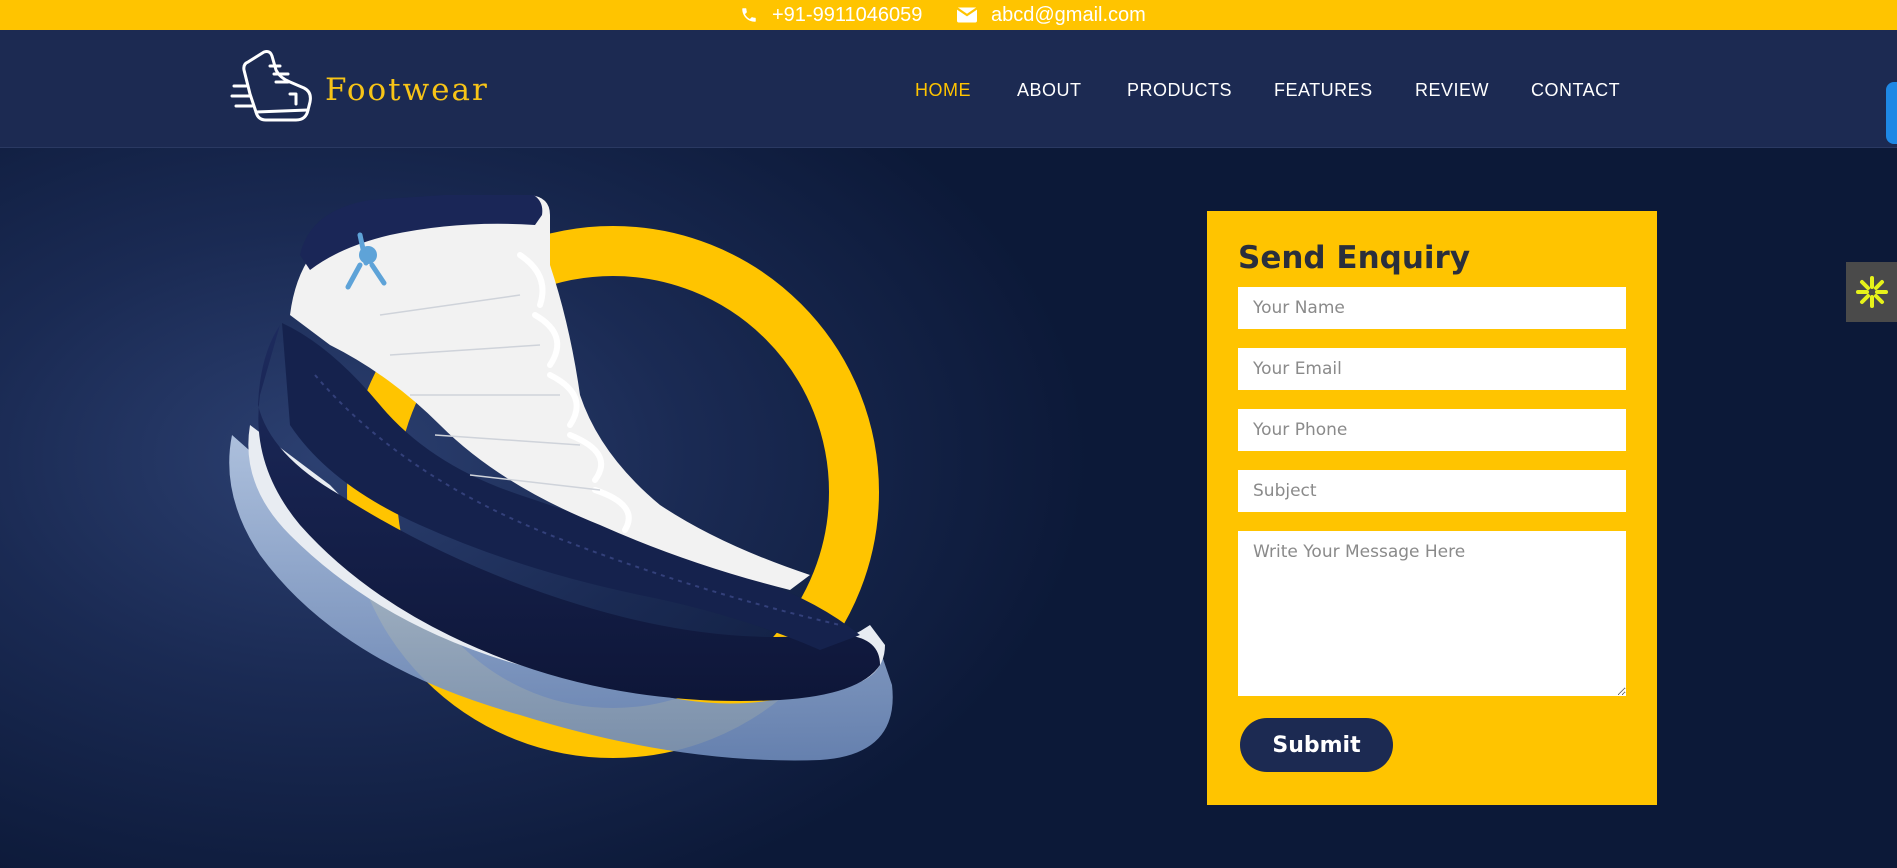 This screenshot has height=868, width=1897. Describe the element at coordinates (1179, 90) in the screenshot. I see `nav-products: PRODUCTS` at that location.